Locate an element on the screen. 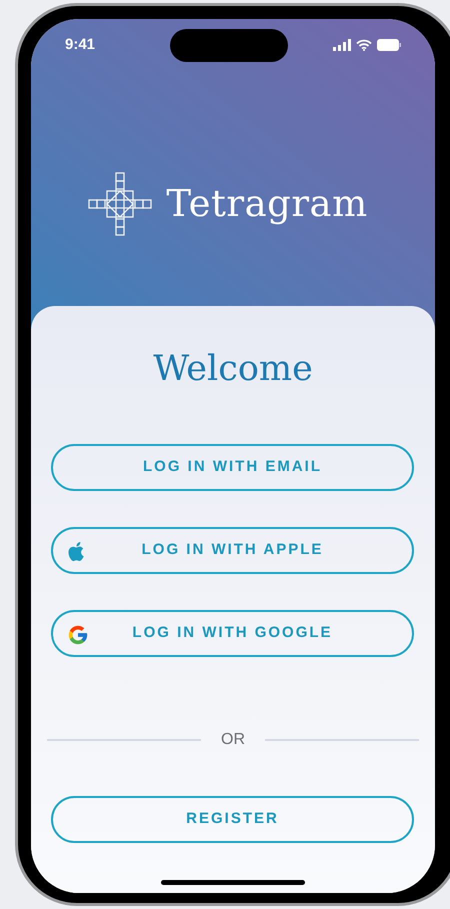  apple-login-button: LOG IN WITH APPLE is located at coordinates (232, 550).